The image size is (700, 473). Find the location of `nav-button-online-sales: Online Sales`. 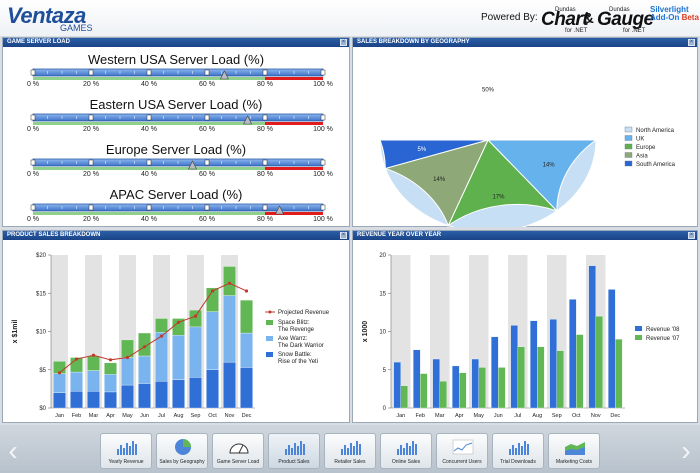

nav-button-online-sales: Online Sales is located at coordinates (406, 451).